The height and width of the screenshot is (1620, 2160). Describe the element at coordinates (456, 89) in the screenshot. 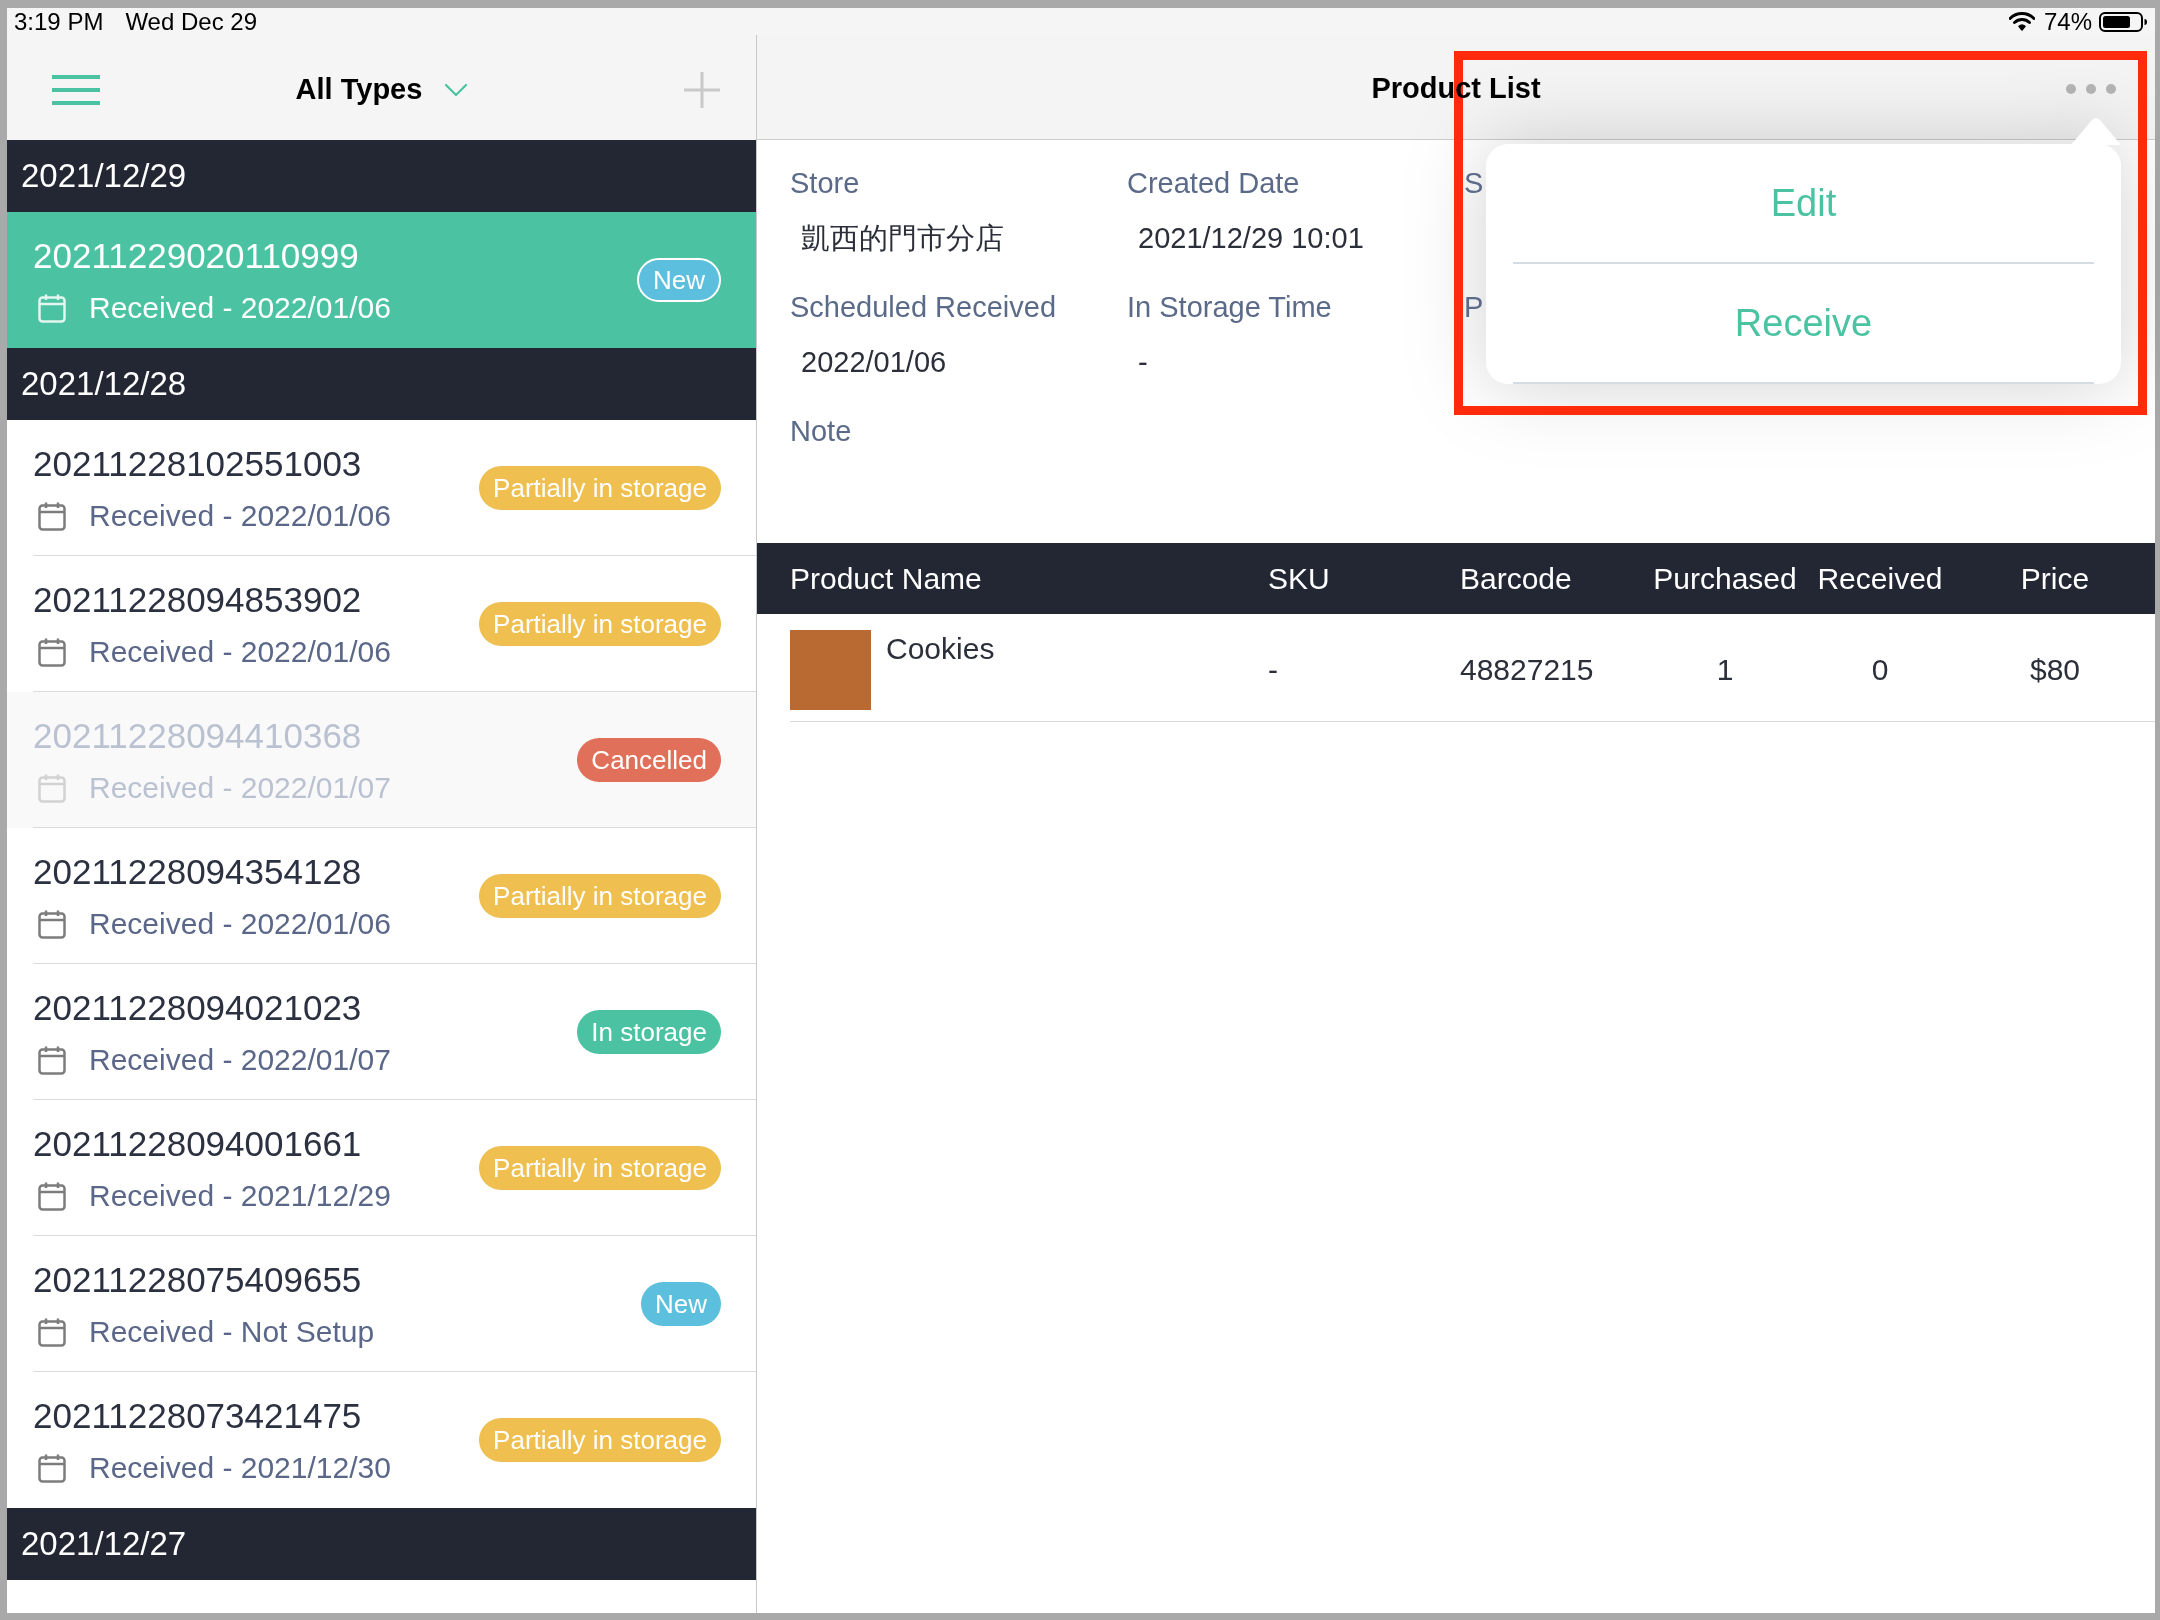

I see `chevron-down-icon` at that location.